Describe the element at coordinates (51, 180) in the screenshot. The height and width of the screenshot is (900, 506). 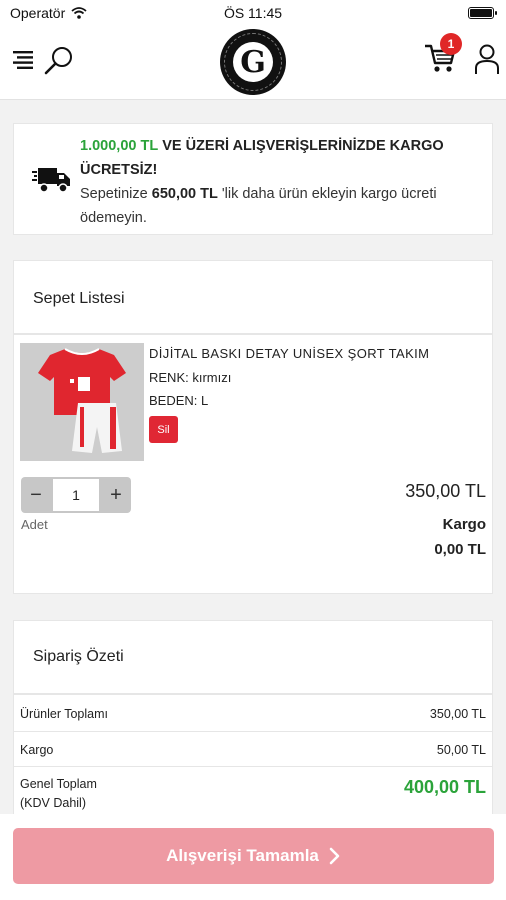
I see `truck-icon` at that location.